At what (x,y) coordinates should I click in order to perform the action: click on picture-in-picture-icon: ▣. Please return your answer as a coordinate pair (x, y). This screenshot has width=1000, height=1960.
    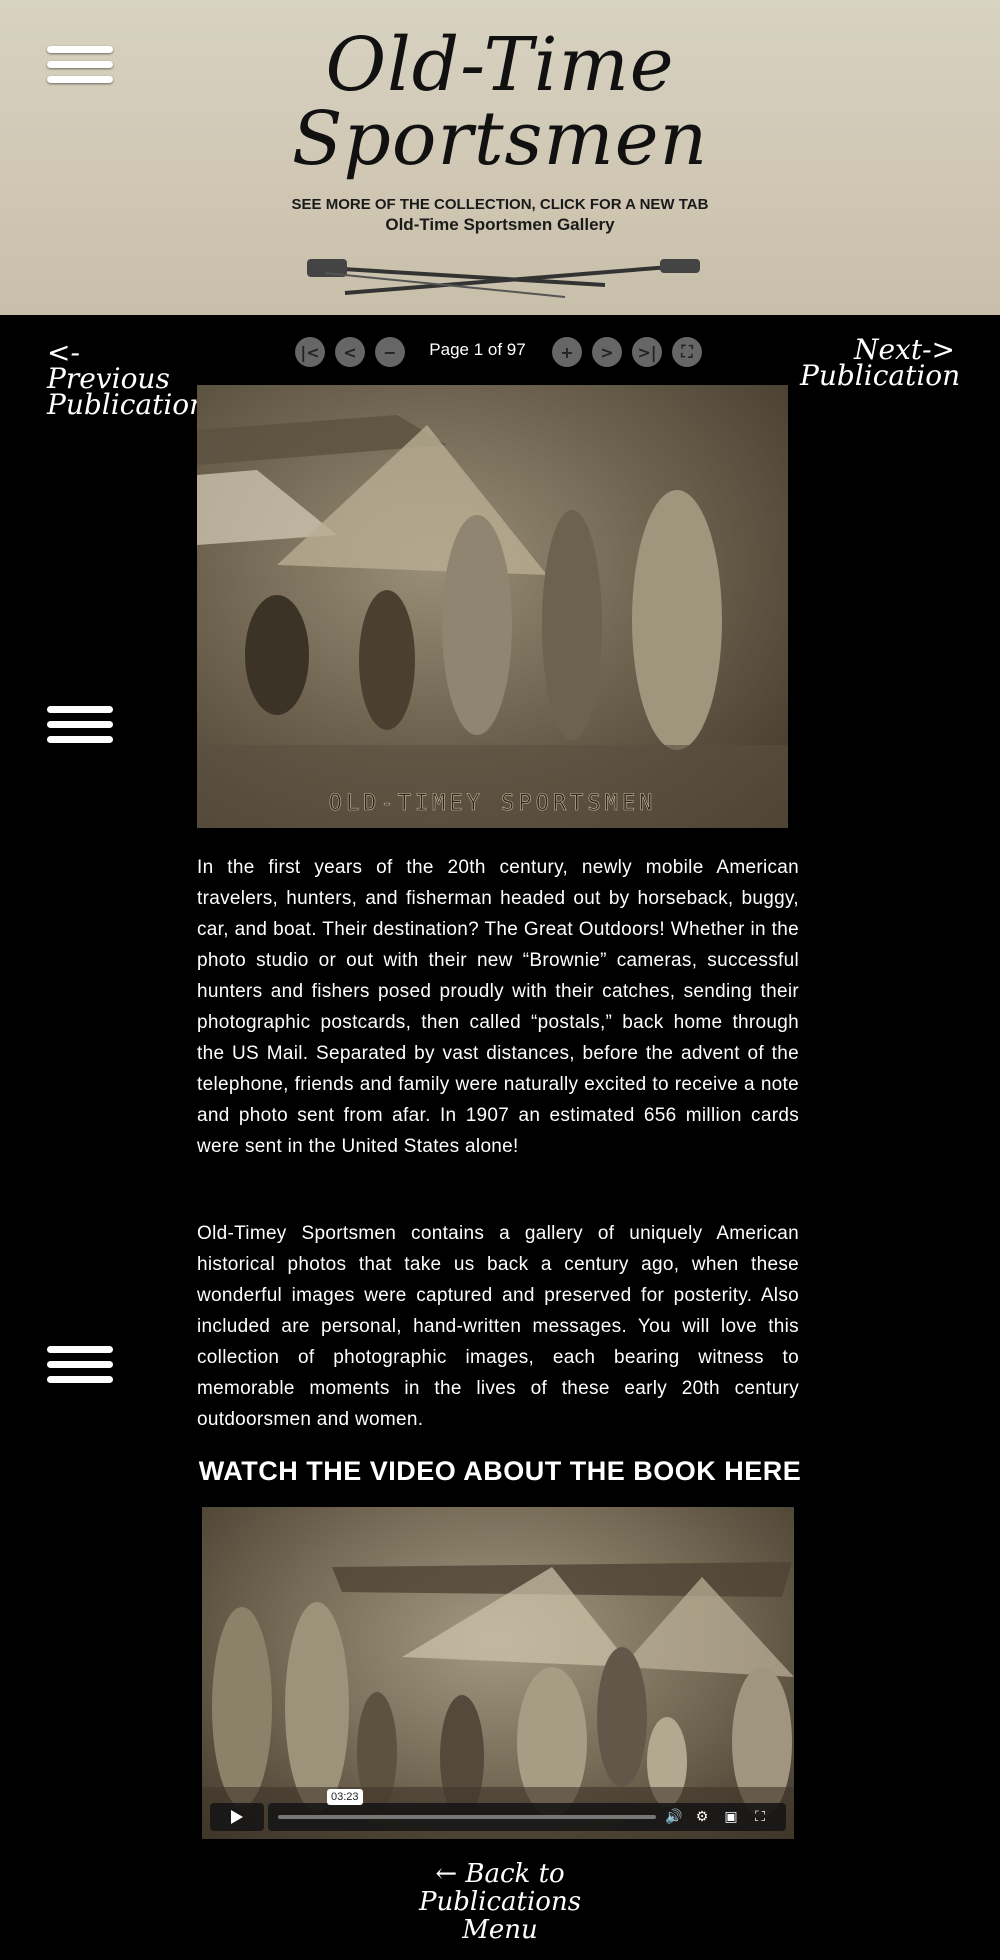
    Looking at the image, I should click on (731, 1817).